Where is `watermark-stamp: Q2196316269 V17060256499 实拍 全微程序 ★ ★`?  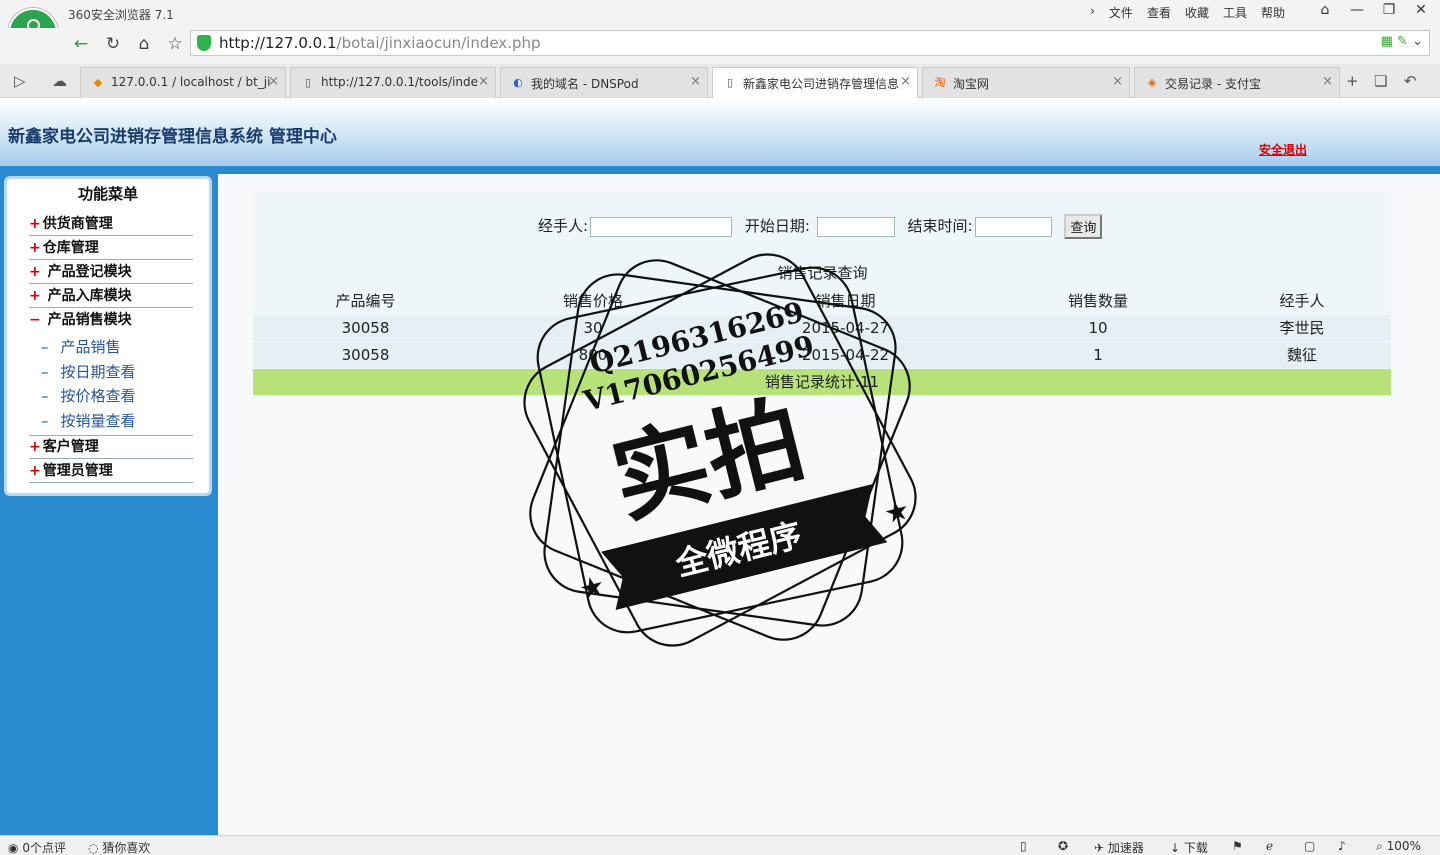 watermark-stamp: Q2196316269 V17060256499 实拍 全微程序 ★ ★ is located at coordinates (720, 450).